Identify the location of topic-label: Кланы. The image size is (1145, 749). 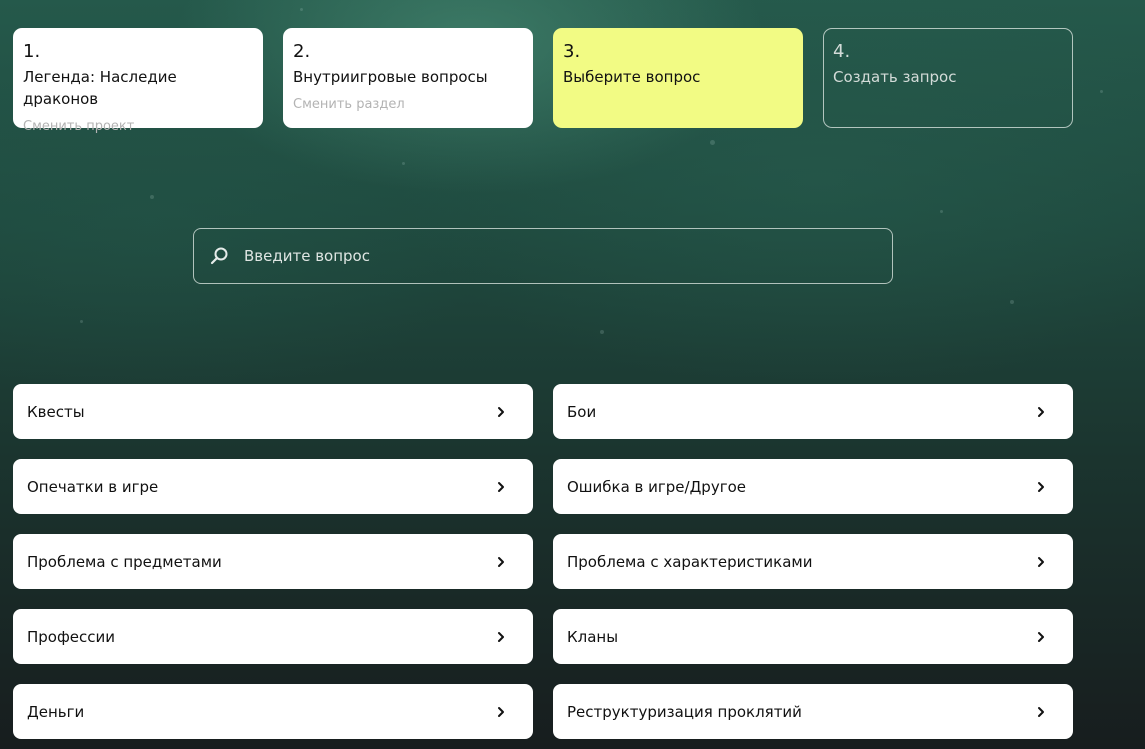
(593, 636).